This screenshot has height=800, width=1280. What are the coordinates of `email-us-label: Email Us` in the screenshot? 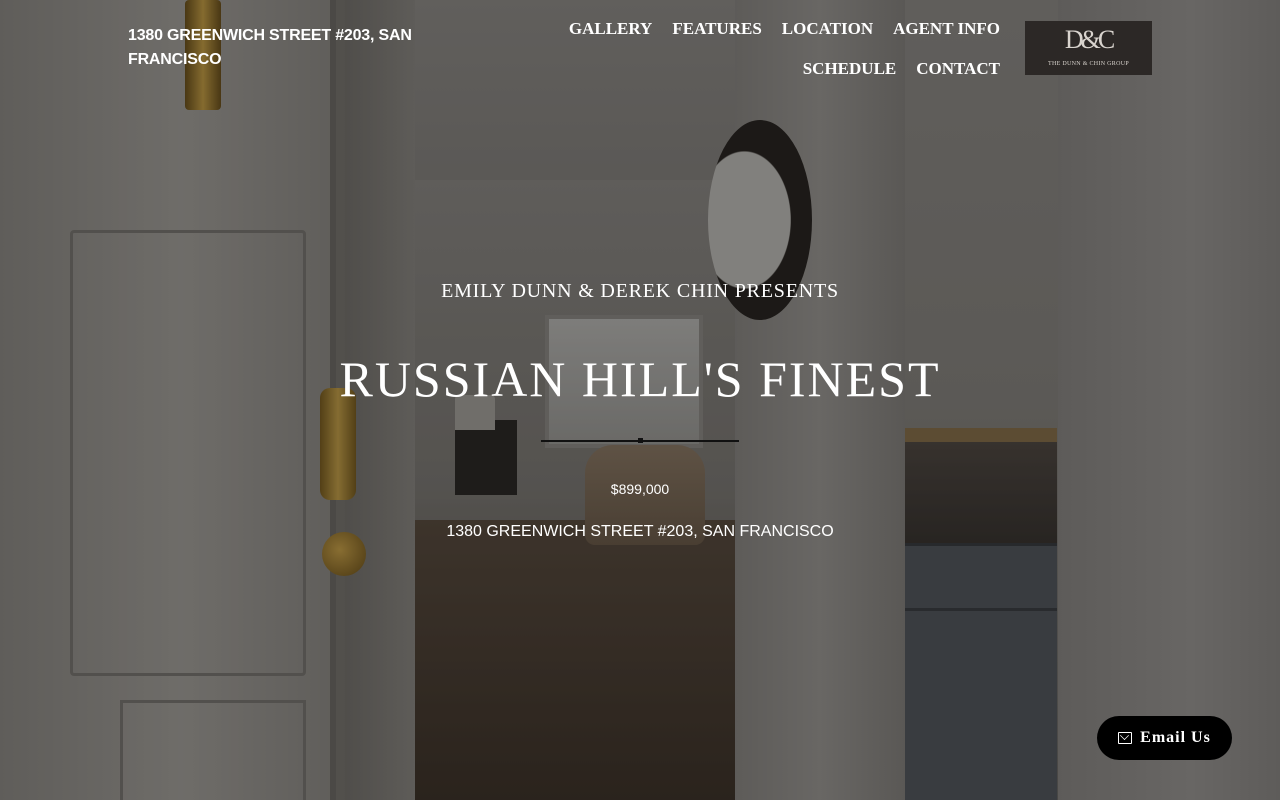 It's located at (1175, 737).